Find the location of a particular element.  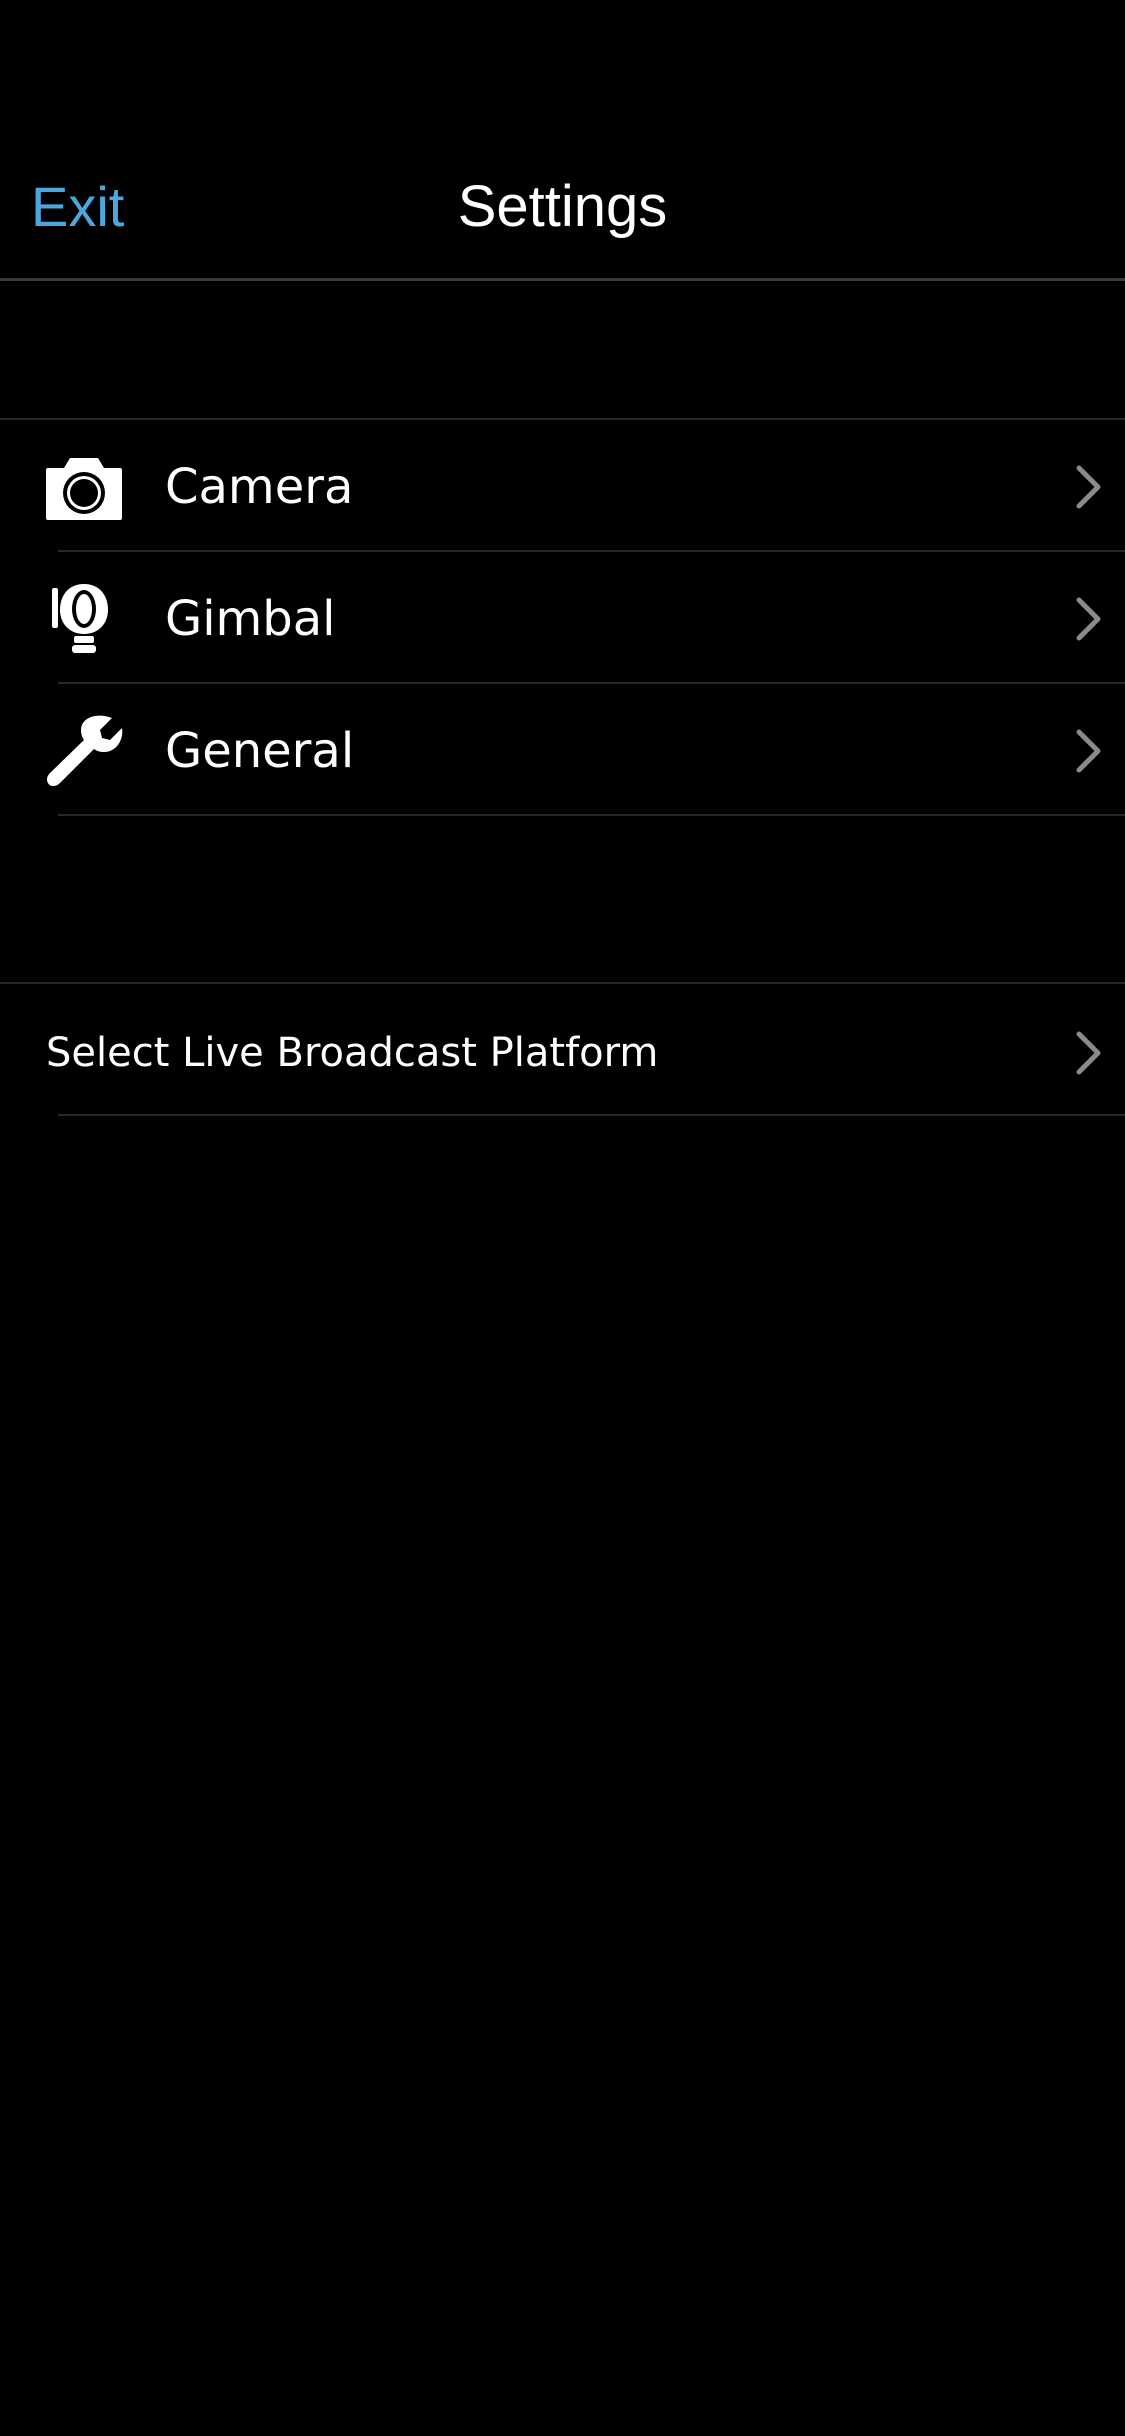

nav-bar: Settings Exit is located at coordinates (562, 140).